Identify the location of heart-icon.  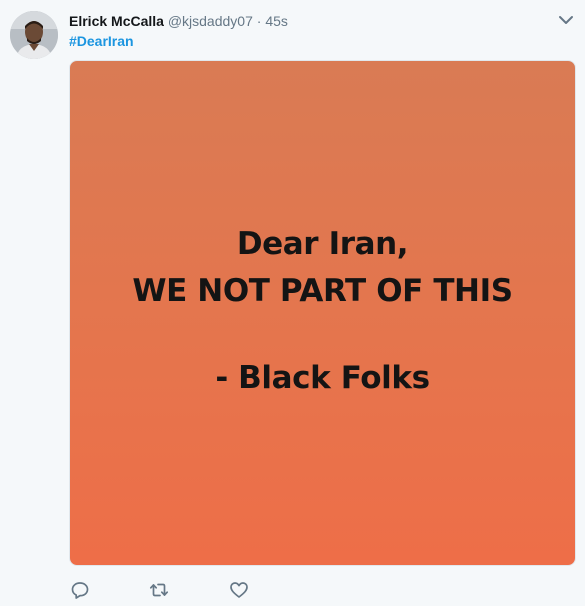
(239, 590).